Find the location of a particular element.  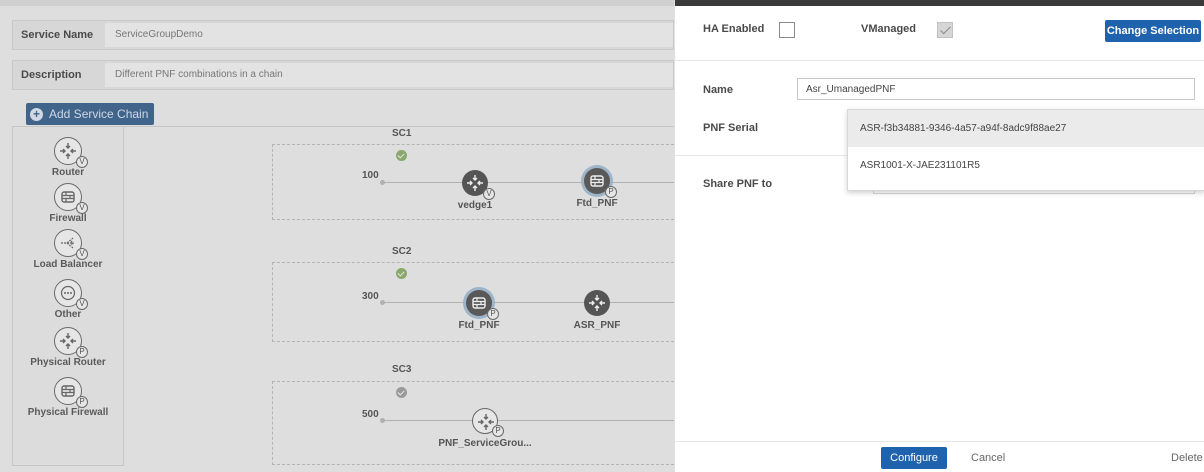

pnf-serial-label: PNF Serial is located at coordinates (731, 128).